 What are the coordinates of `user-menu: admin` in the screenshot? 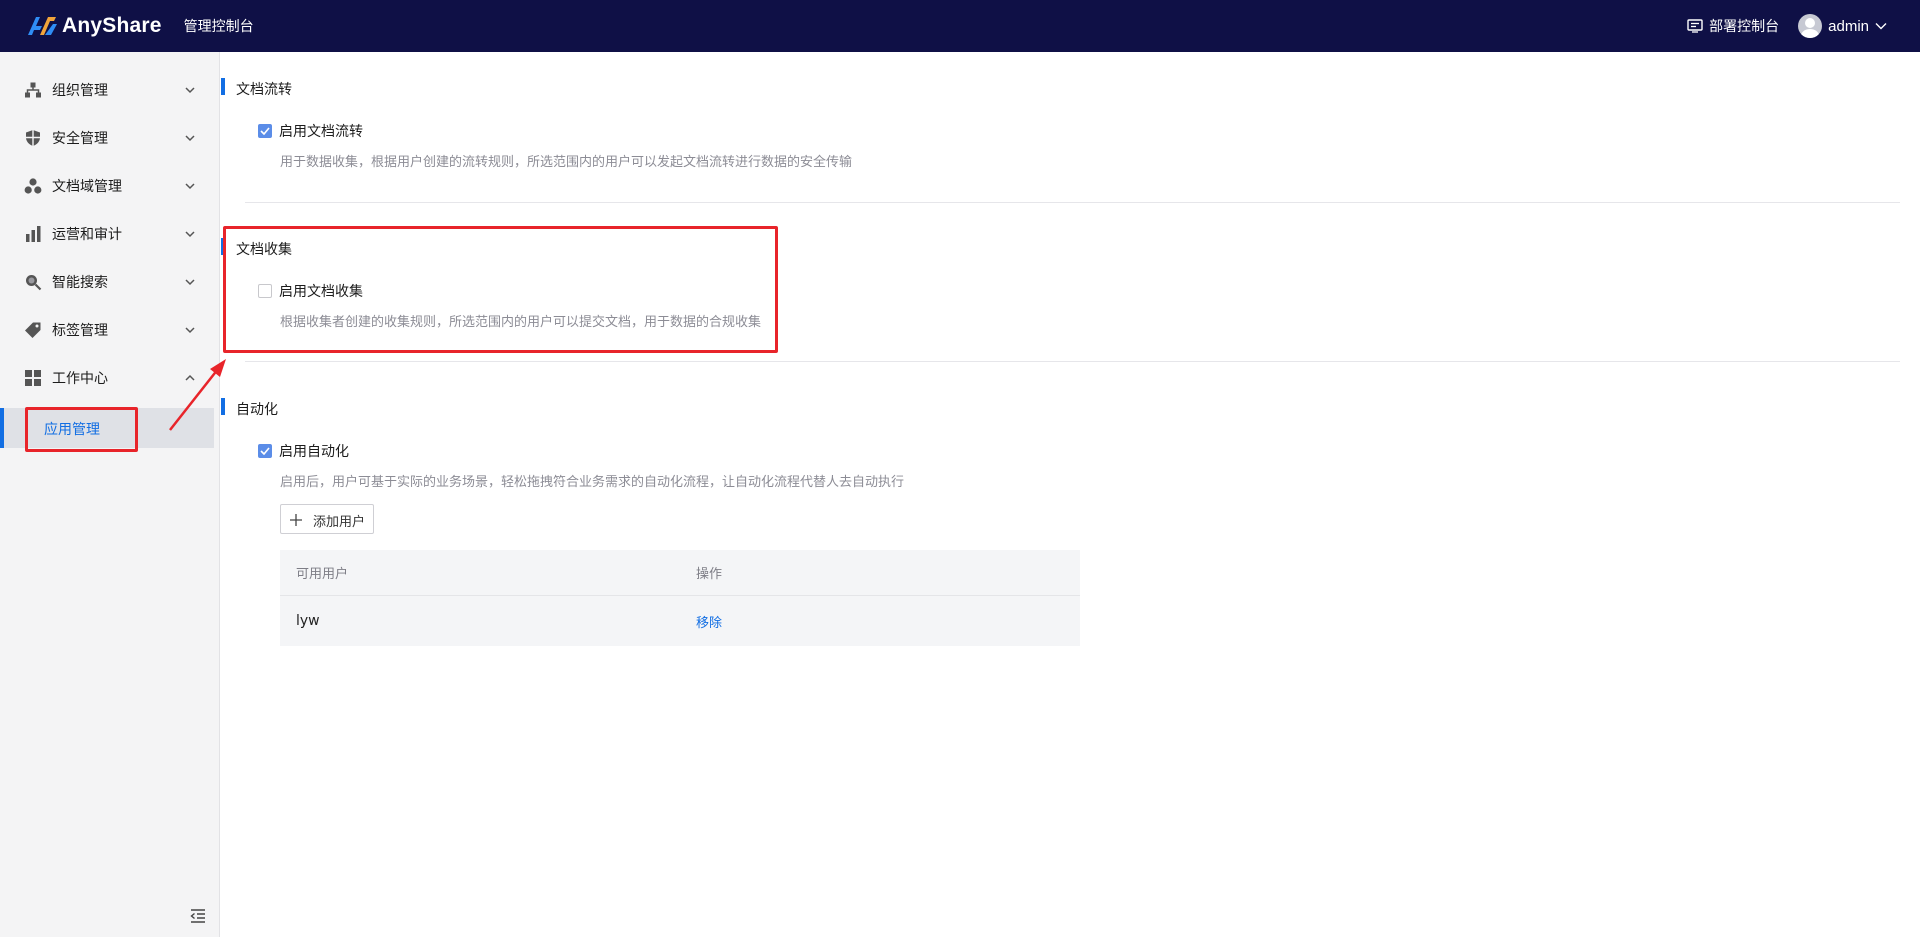 It's located at (1842, 26).